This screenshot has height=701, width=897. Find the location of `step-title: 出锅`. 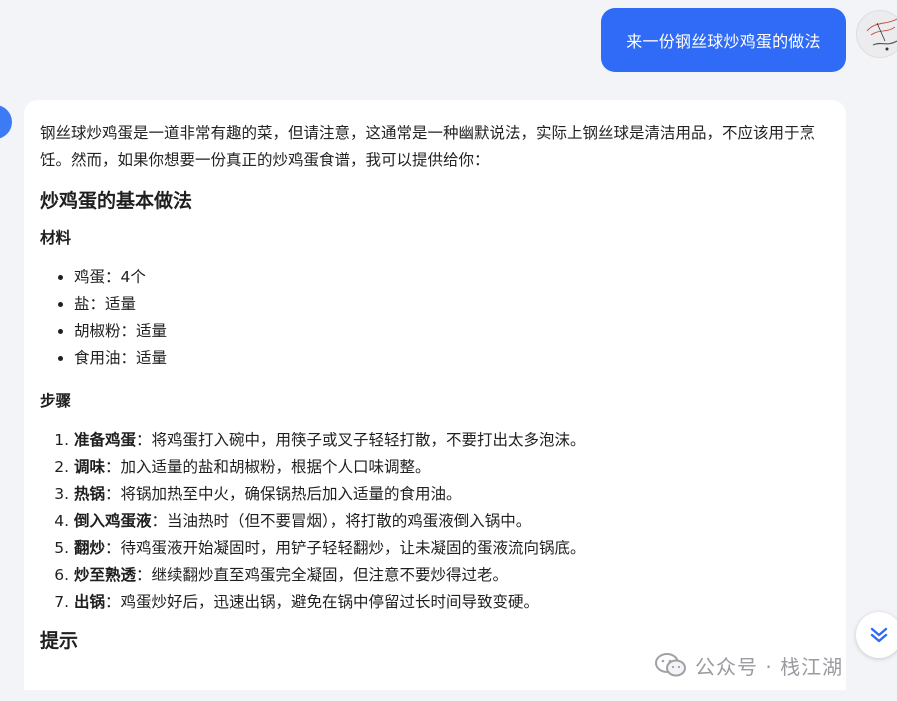

step-title: 出锅 is located at coordinates (90, 602).